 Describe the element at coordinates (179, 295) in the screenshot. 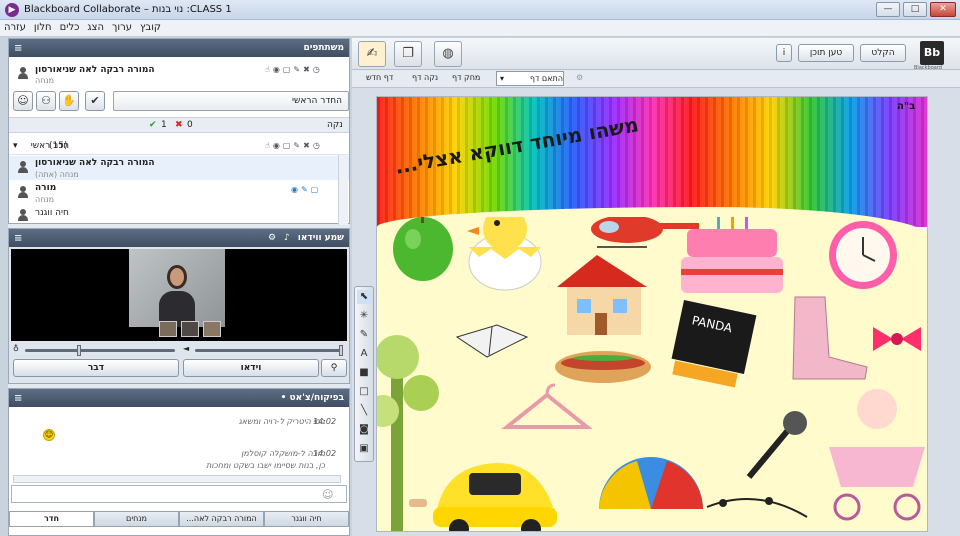

I see `video-display` at that location.